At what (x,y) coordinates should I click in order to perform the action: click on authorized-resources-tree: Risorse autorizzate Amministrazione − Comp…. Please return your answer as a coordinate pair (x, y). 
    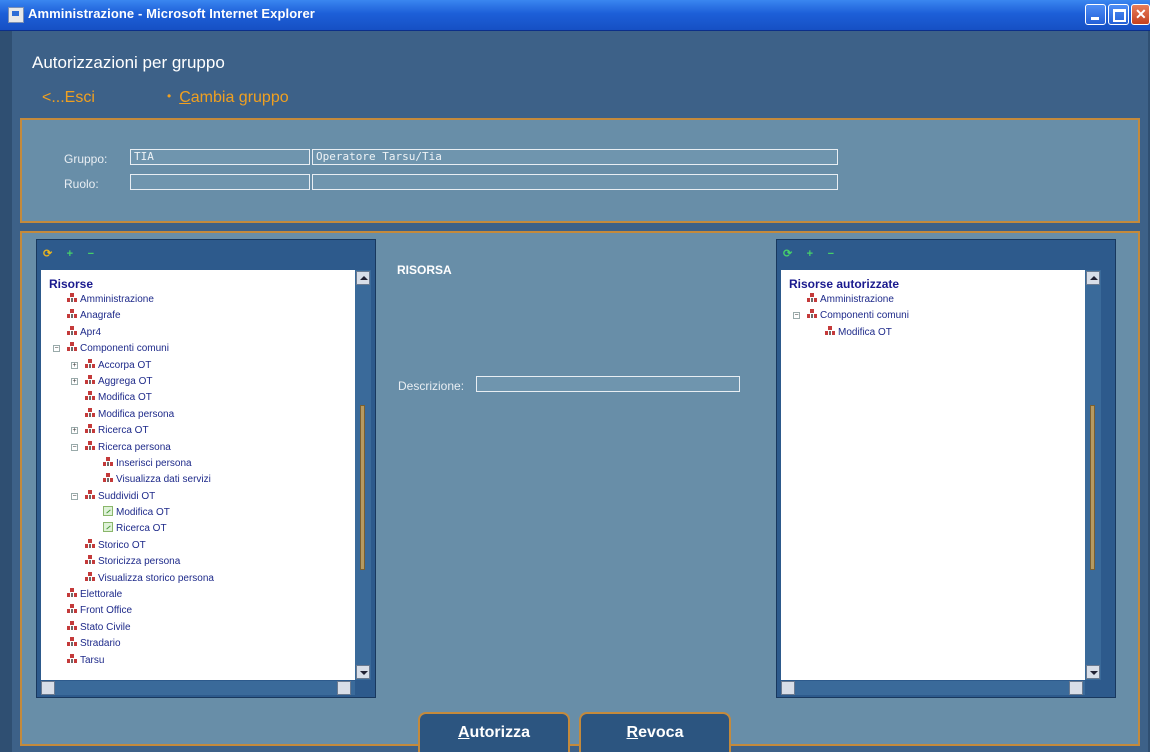
    Looking at the image, I should click on (933, 475).